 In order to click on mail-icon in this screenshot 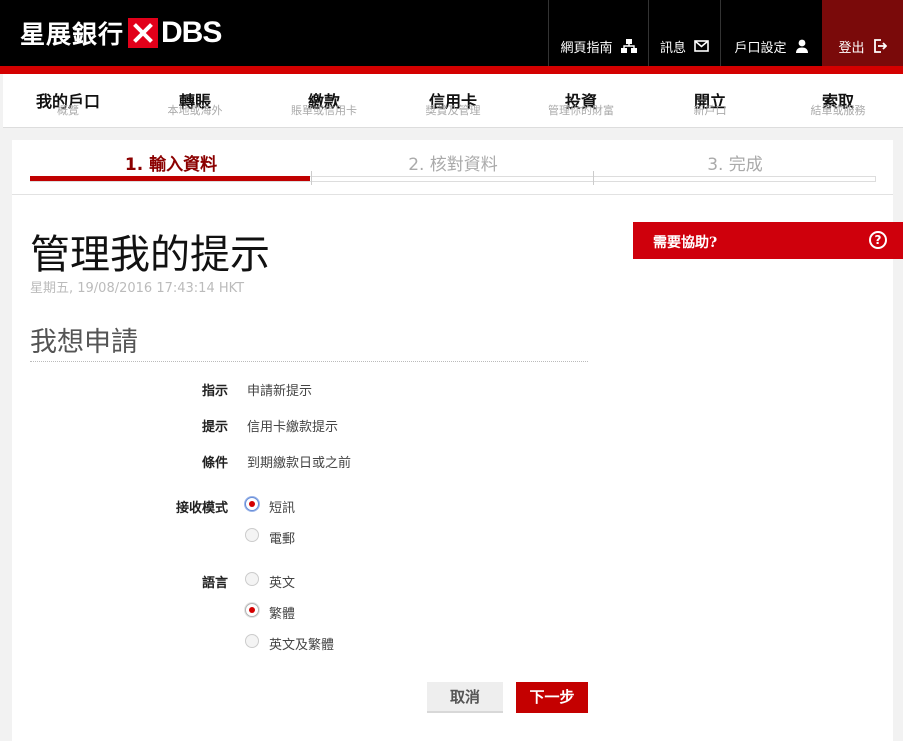, I will do `click(701, 46)`.